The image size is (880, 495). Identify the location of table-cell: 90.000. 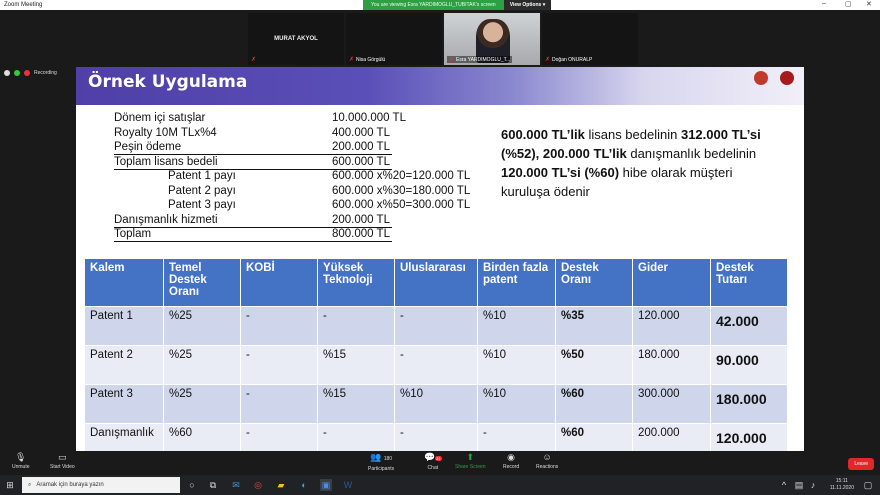
(749, 365).